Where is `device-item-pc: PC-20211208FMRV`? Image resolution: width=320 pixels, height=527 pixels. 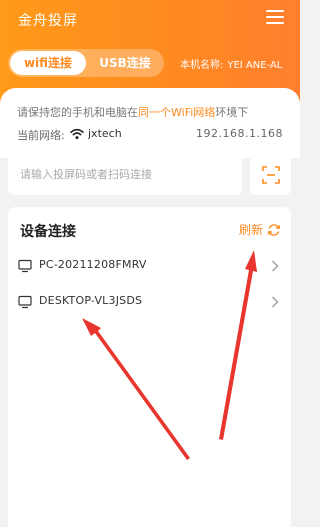 device-item-pc: PC-20211208FMRV is located at coordinates (149, 266).